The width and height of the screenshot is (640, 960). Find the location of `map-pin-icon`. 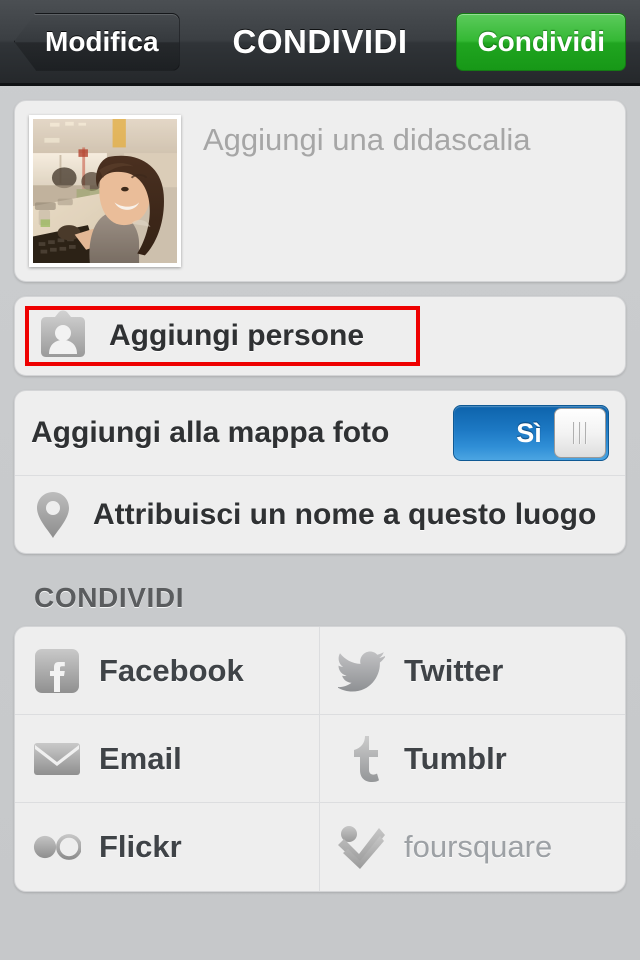

map-pin-icon is located at coordinates (53, 515).